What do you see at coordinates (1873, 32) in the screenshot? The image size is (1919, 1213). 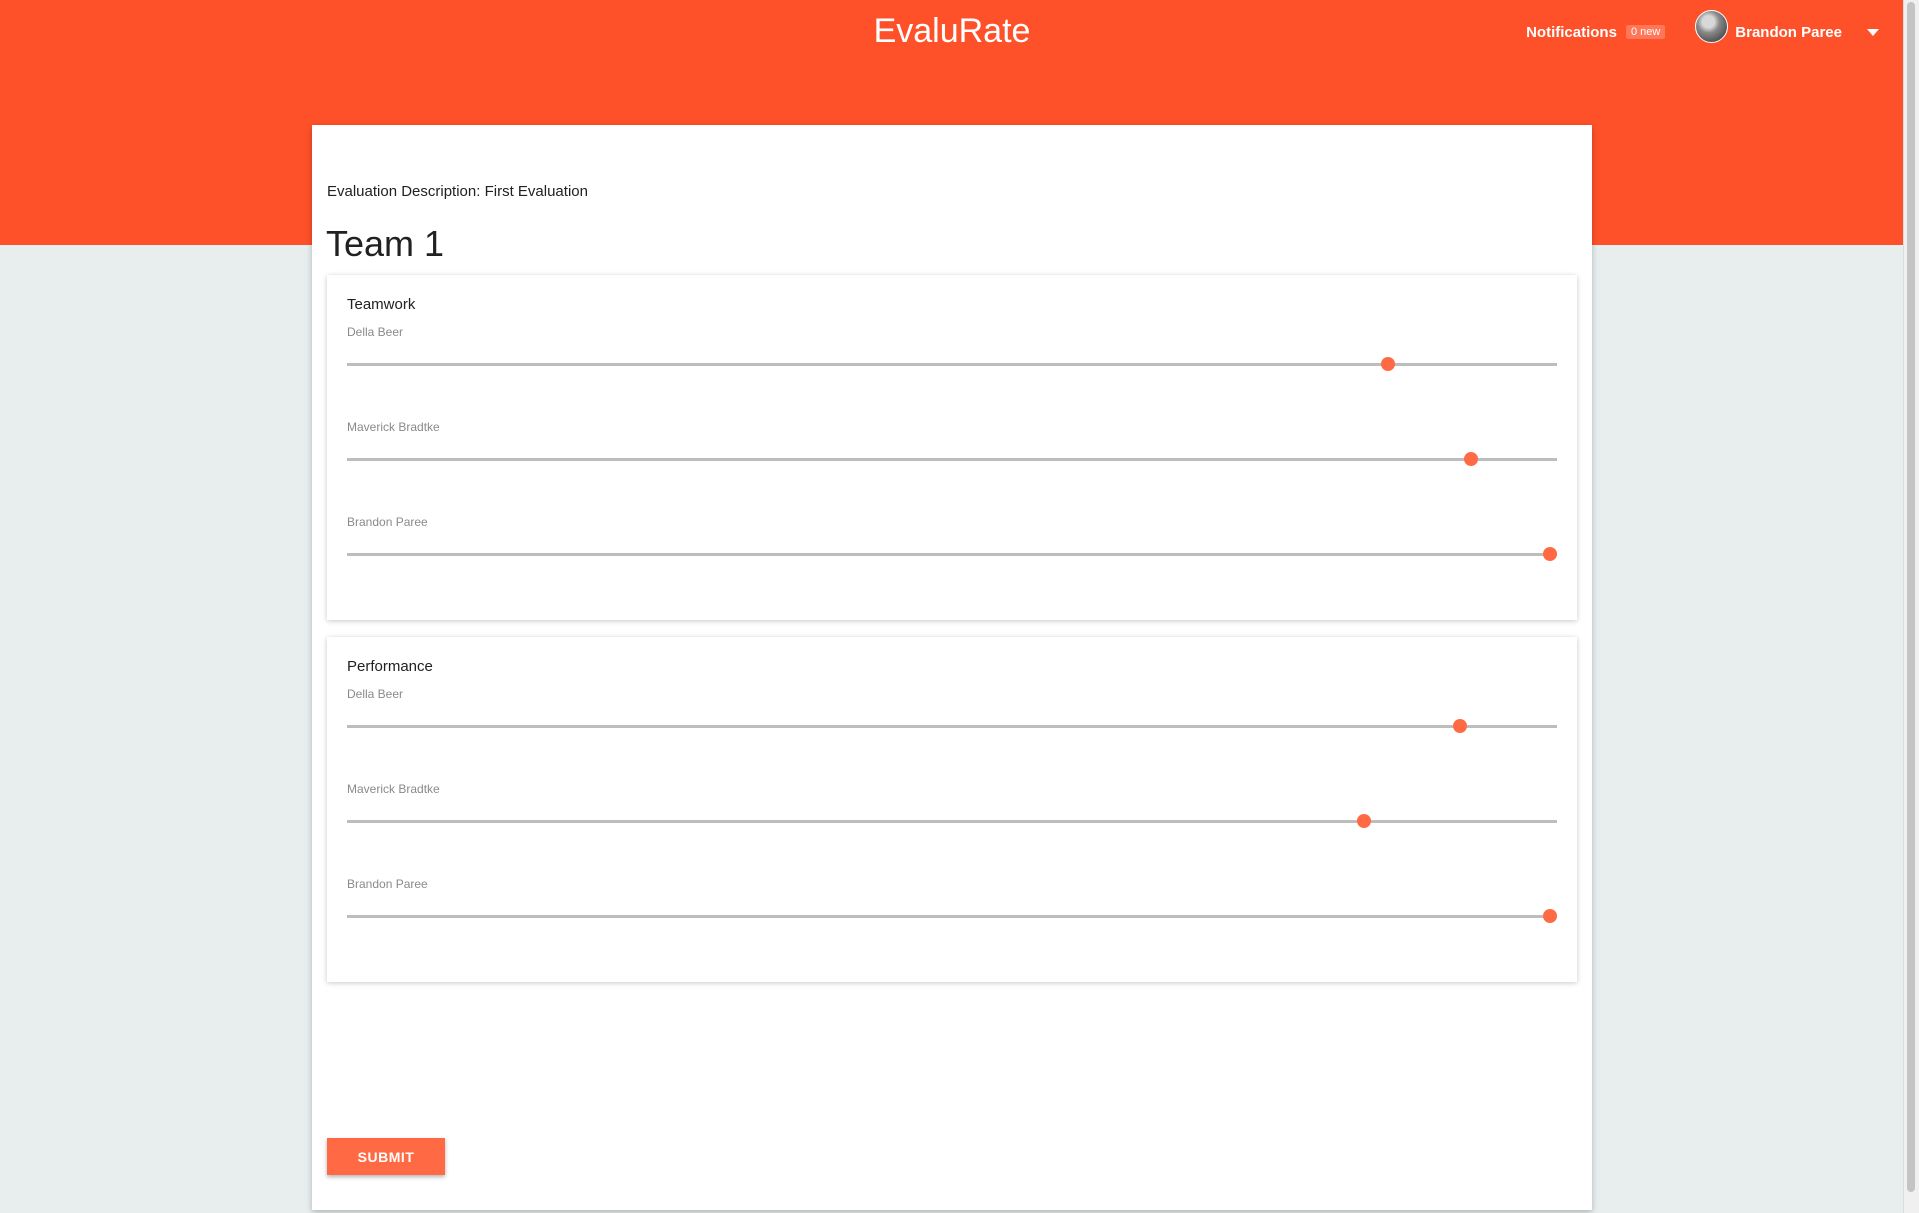 I see `chevron-down-icon` at bounding box center [1873, 32].